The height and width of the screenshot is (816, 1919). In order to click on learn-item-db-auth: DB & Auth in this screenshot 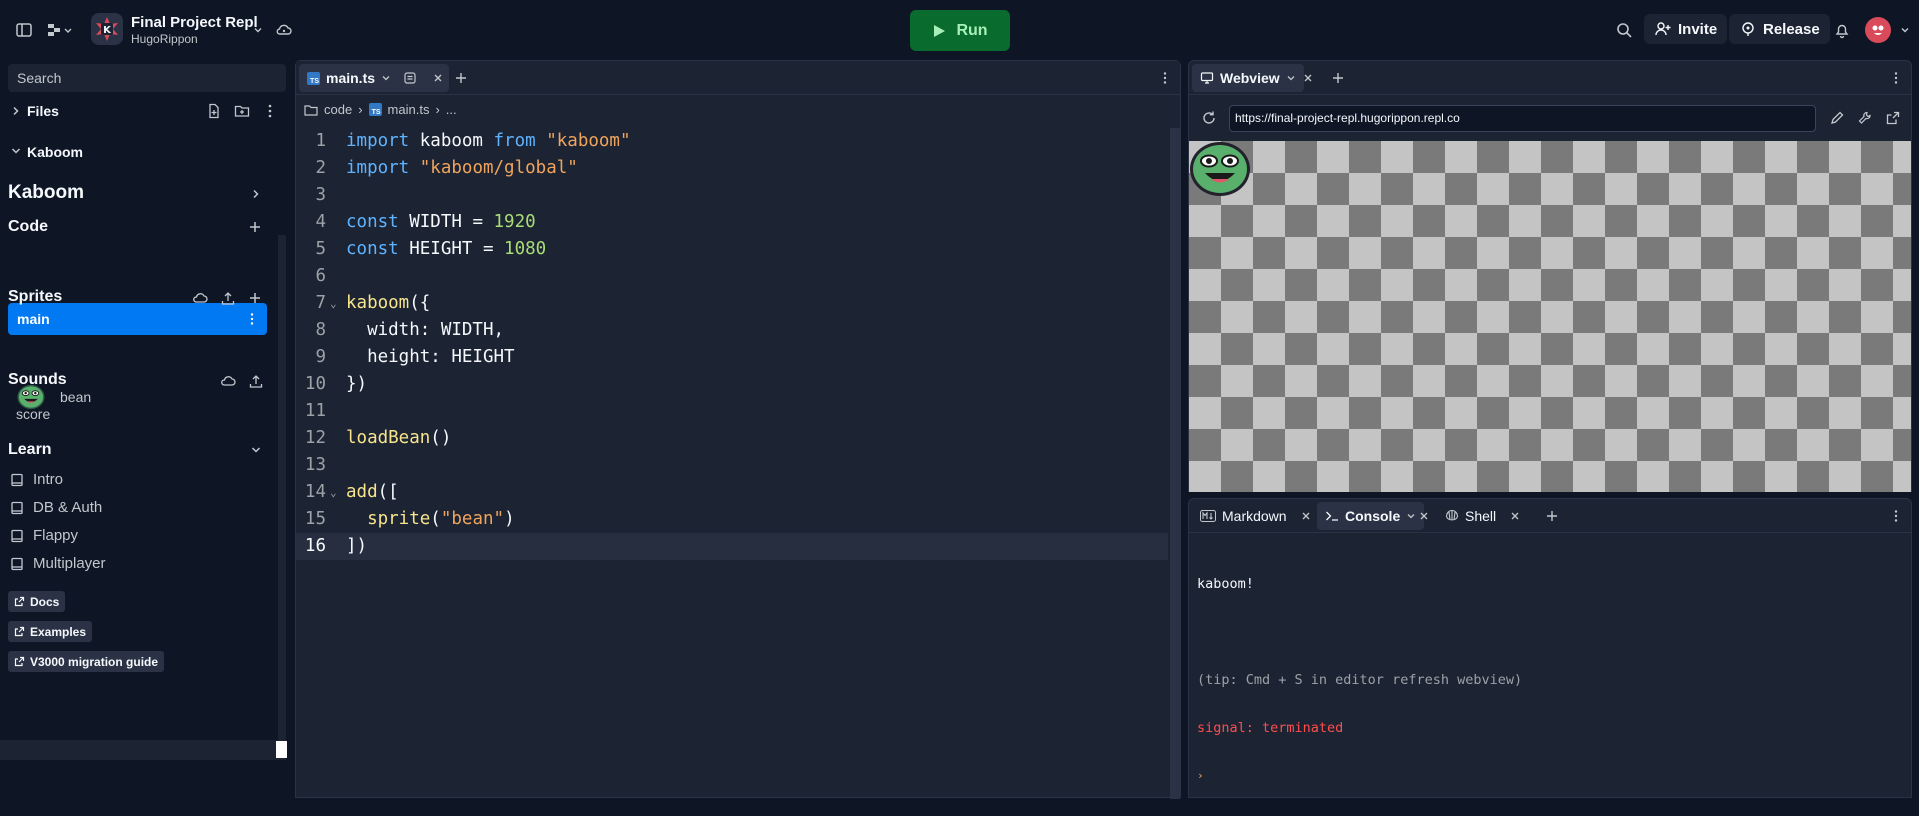, I will do `click(56, 507)`.